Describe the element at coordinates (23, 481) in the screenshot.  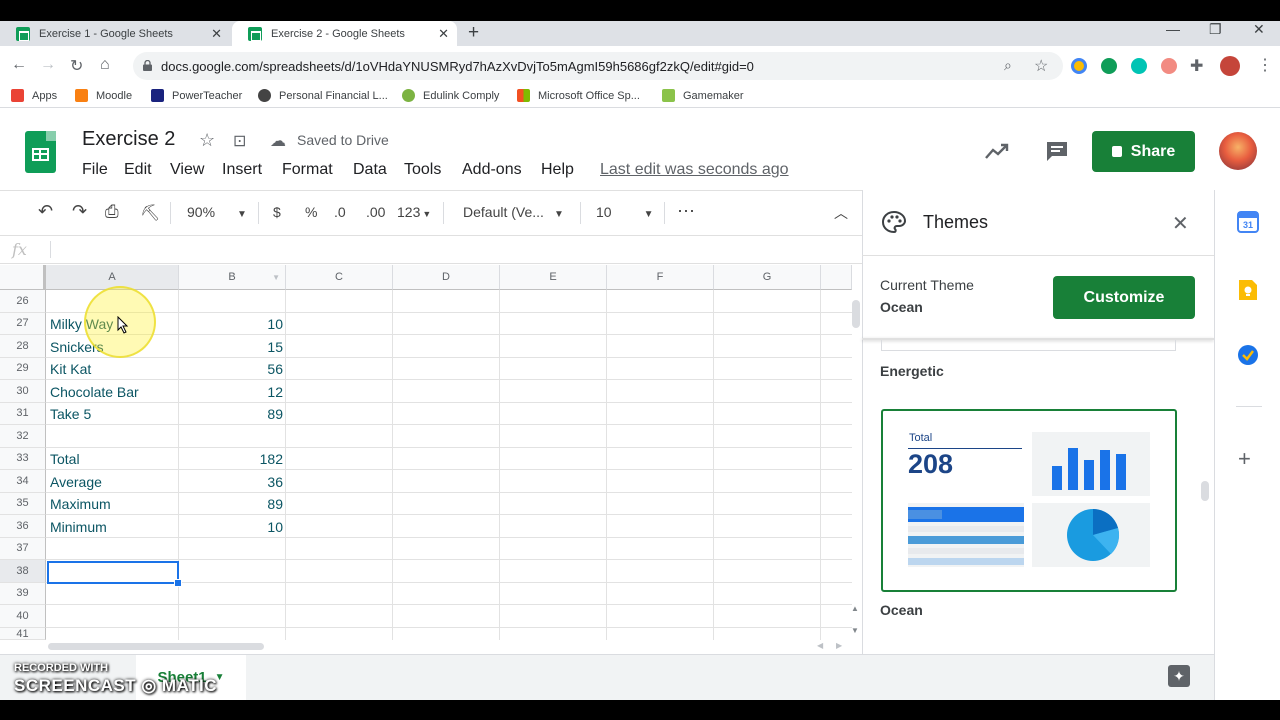
I see `row-header: 34` at that location.